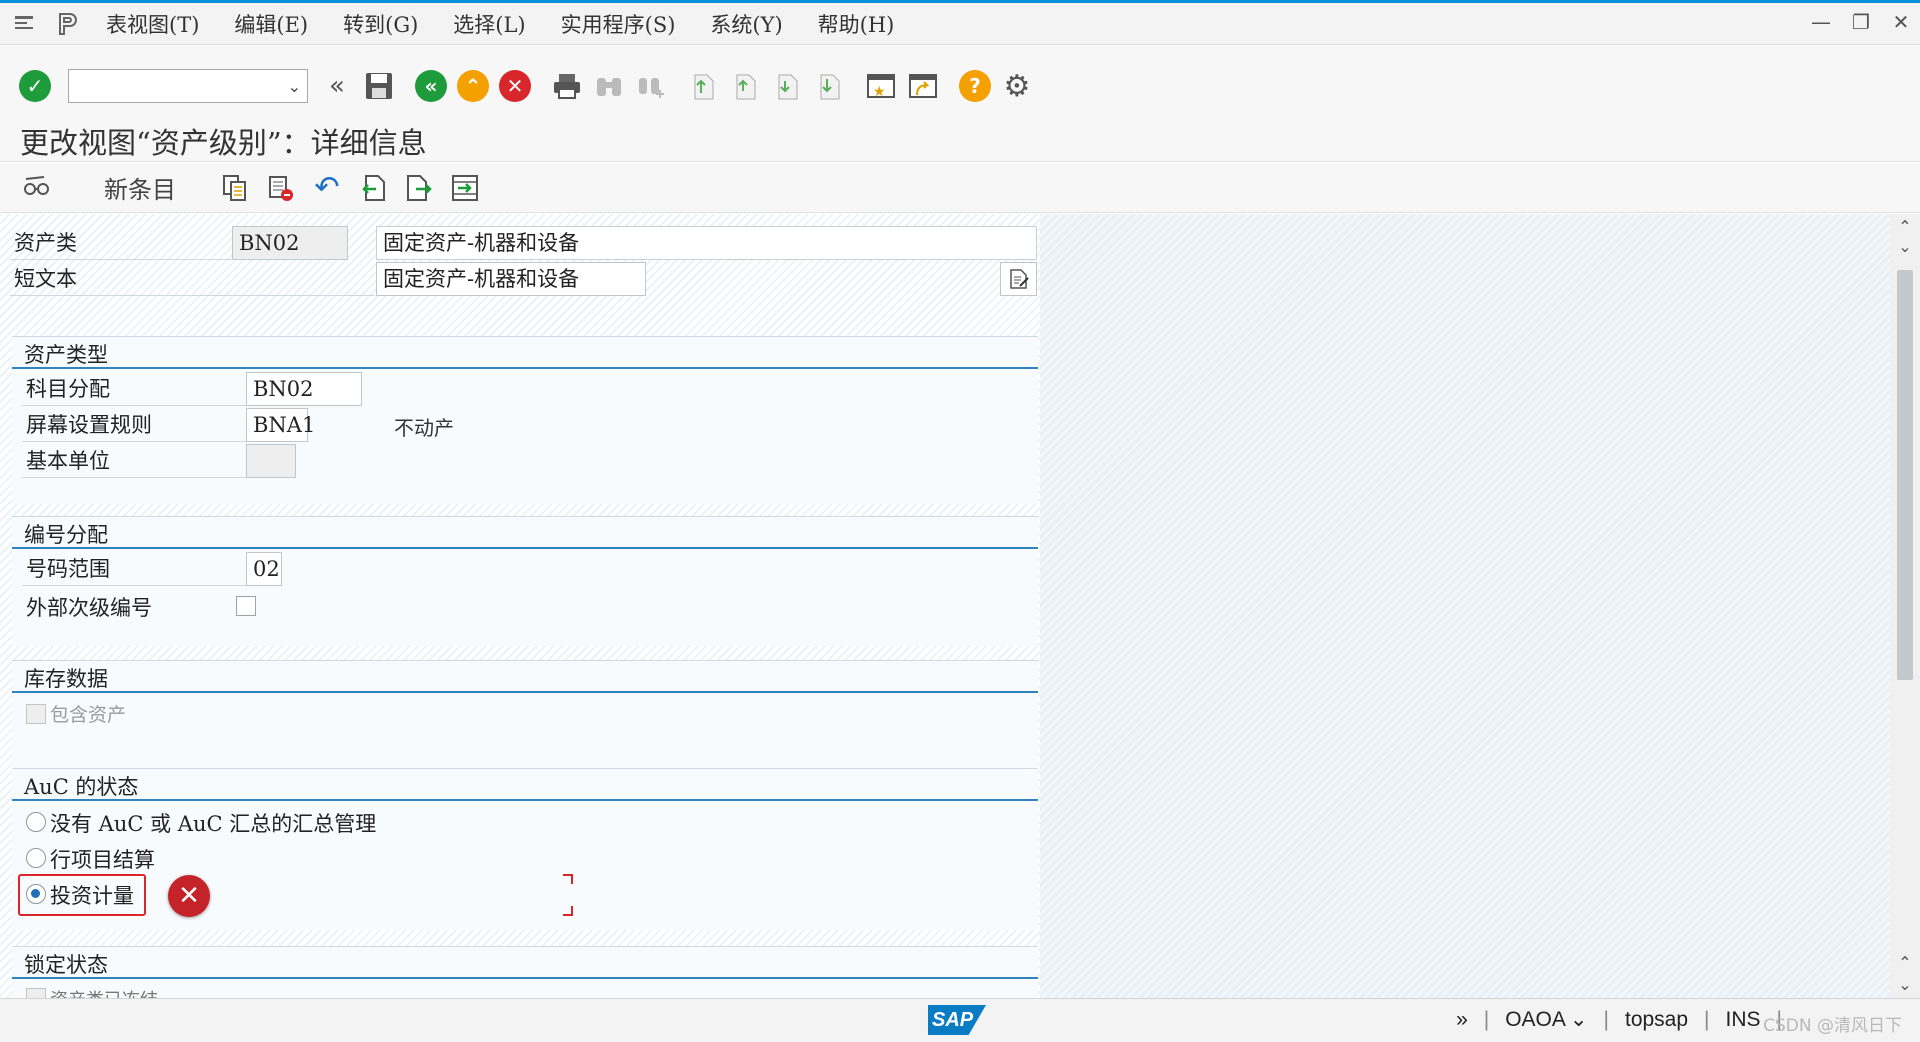  I want to click on lock-checkbox-label: 资产类已冻结, so click(104, 992).